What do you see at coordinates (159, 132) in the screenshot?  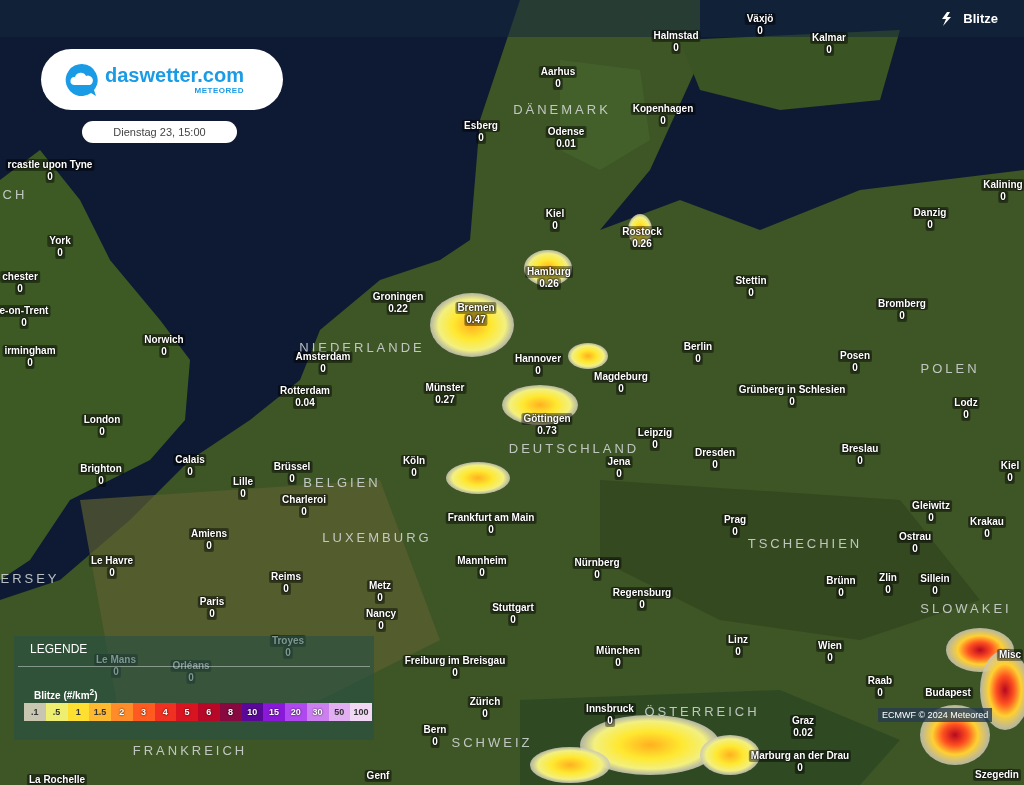 I see `date-pill: Dienstag 23, 15:00` at bounding box center [159, 132].